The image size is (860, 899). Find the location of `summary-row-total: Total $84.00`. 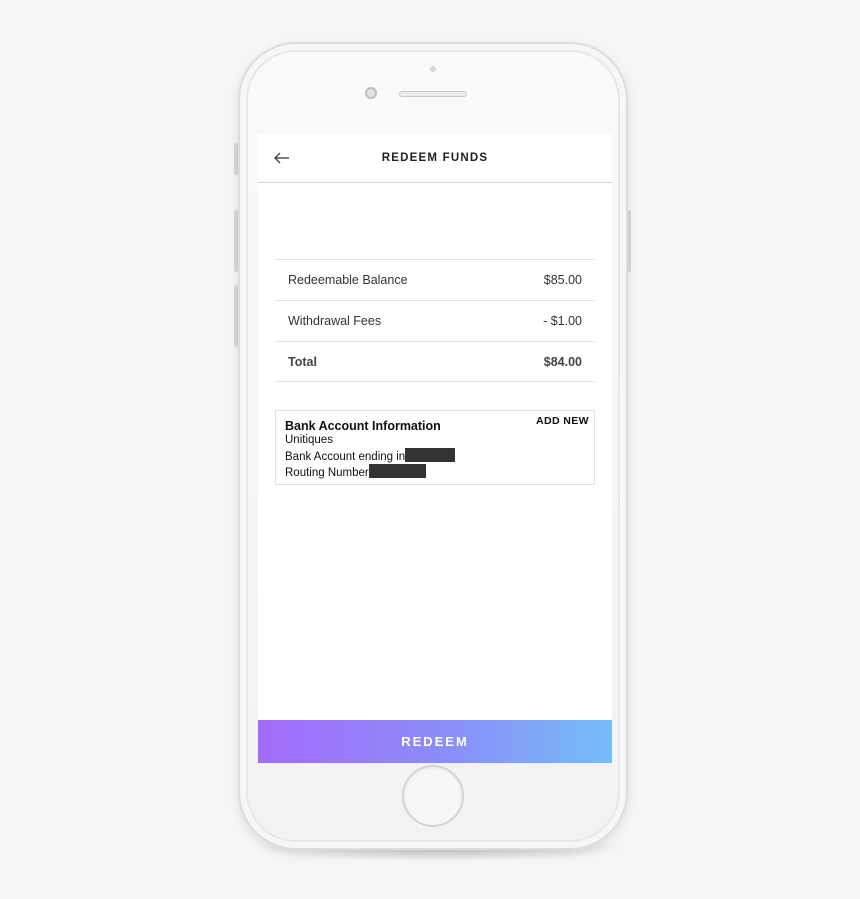

summary-row-total: Total $84.00 is located at coordinates (435, 361).